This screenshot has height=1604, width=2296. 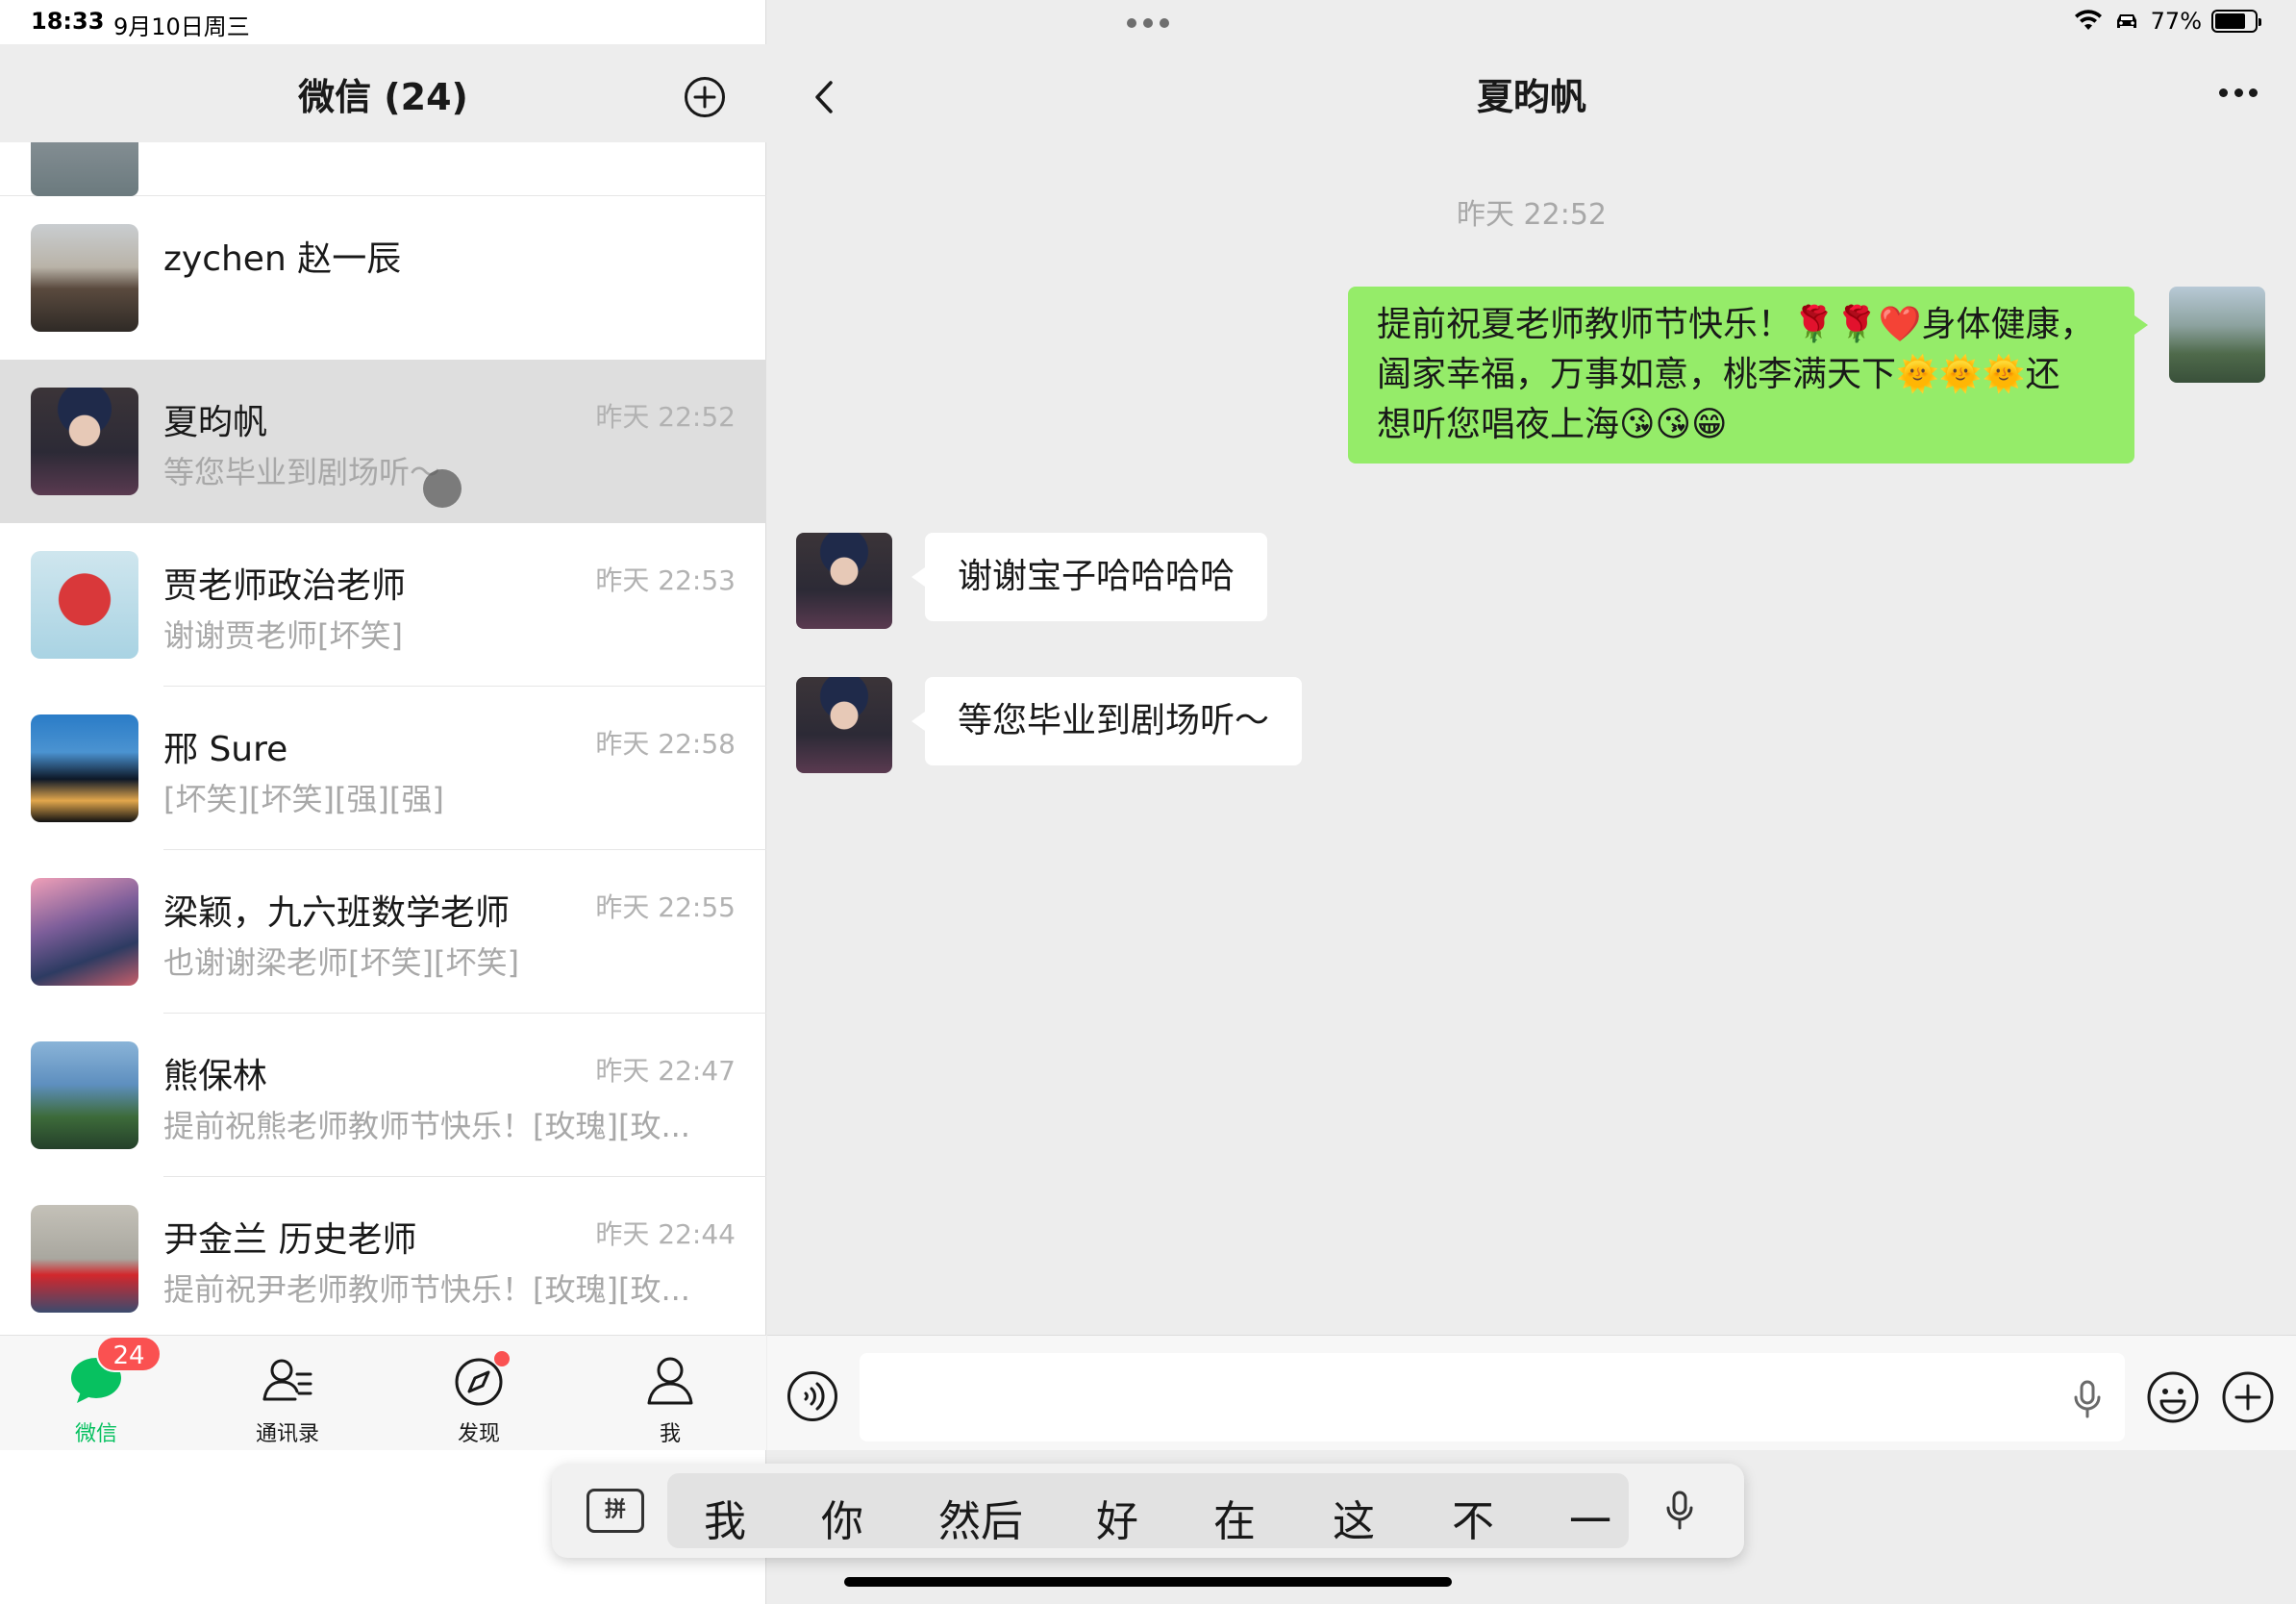 What do you see at coordinates (1089, 577) in the screenshot?
I see `message-bubble-received: 谢谢宝子哈哈哈哈` at bounding box center [1089, 577].